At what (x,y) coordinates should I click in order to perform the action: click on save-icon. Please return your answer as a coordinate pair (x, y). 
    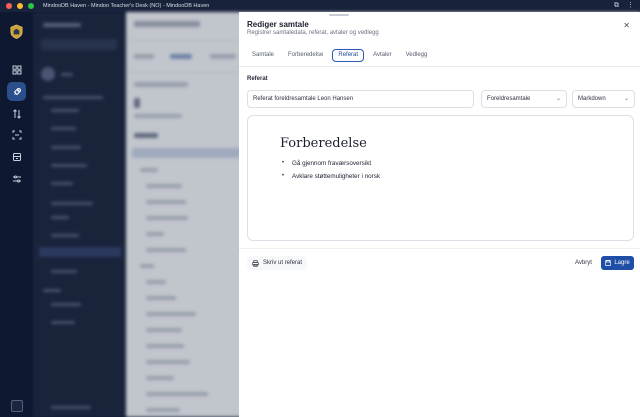
    Looking at the image, I should click on (608, 263).